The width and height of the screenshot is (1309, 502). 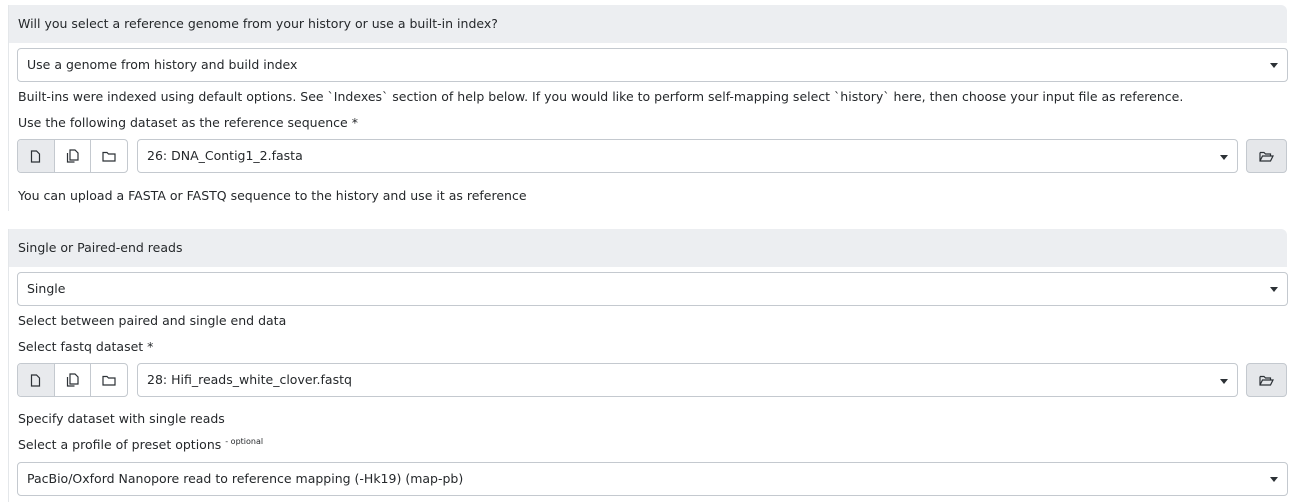 What do you see at coordinates (121, 418) in the screenshot?
I see `help-text: Specify dataset with single reads` at bounding box center [121, 418].